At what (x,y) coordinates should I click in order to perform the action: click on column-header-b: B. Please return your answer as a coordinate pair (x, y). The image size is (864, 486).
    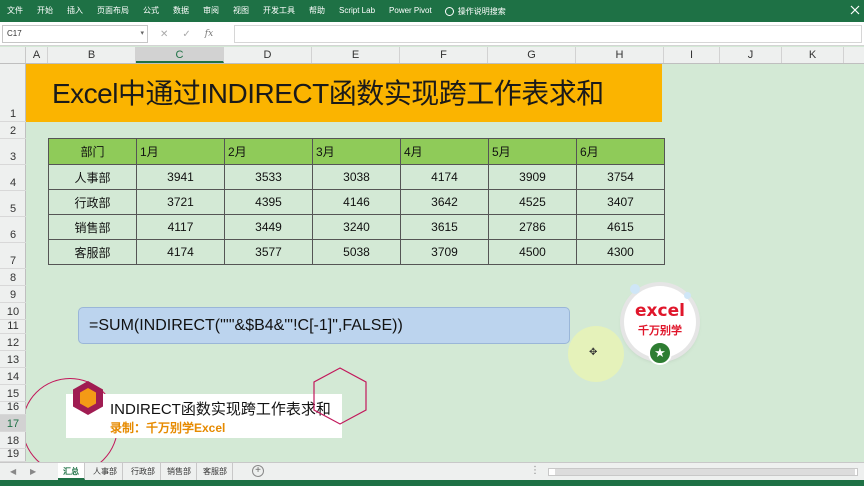
    Looking at the image, I should click on (92, 55).